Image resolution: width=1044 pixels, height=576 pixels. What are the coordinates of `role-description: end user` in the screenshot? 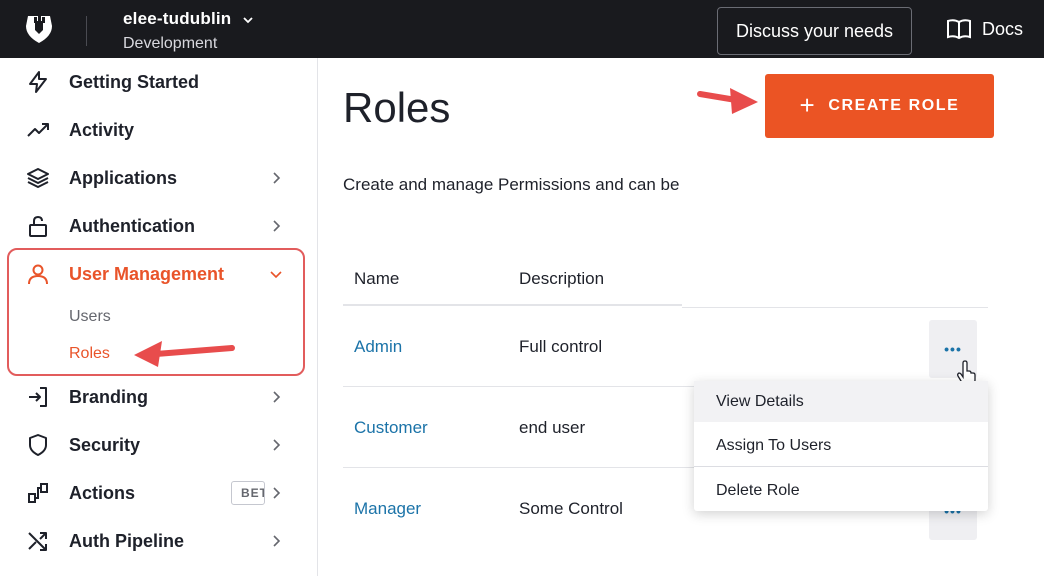 It's located at (552, 427).